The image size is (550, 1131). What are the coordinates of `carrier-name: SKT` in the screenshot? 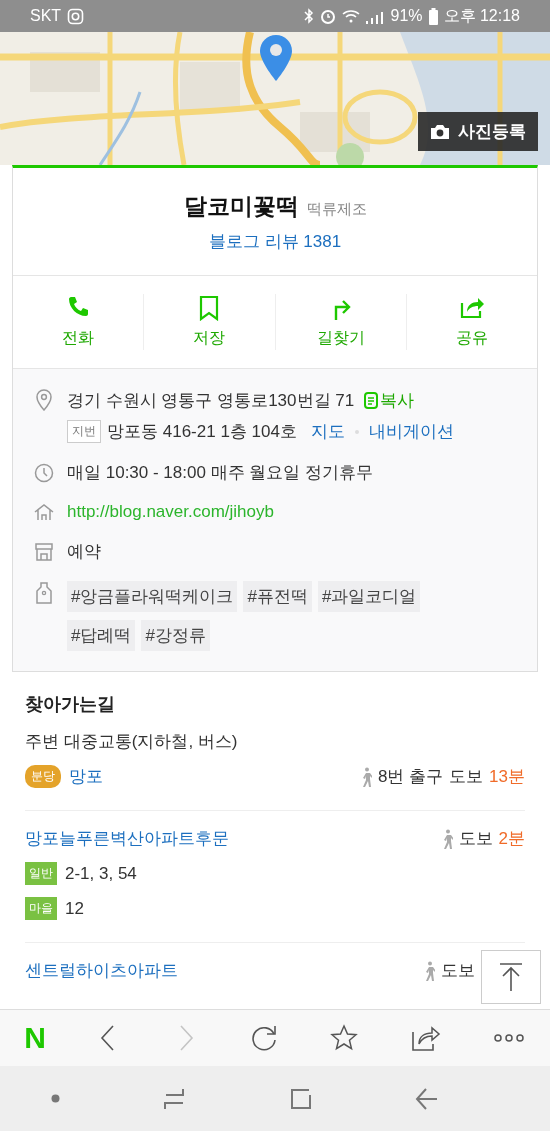 It's located at (46, 16).